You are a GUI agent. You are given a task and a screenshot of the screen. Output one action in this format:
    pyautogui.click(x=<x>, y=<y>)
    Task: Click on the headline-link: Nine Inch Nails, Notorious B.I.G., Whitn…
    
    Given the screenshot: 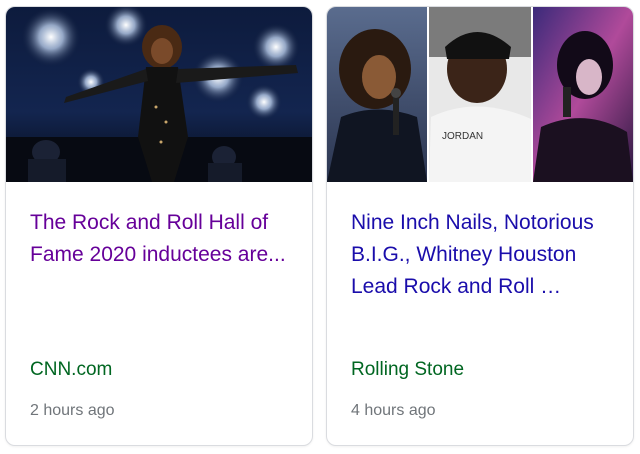 What is the action you would take?
    pyautogui.click(x=485, y=255)
    